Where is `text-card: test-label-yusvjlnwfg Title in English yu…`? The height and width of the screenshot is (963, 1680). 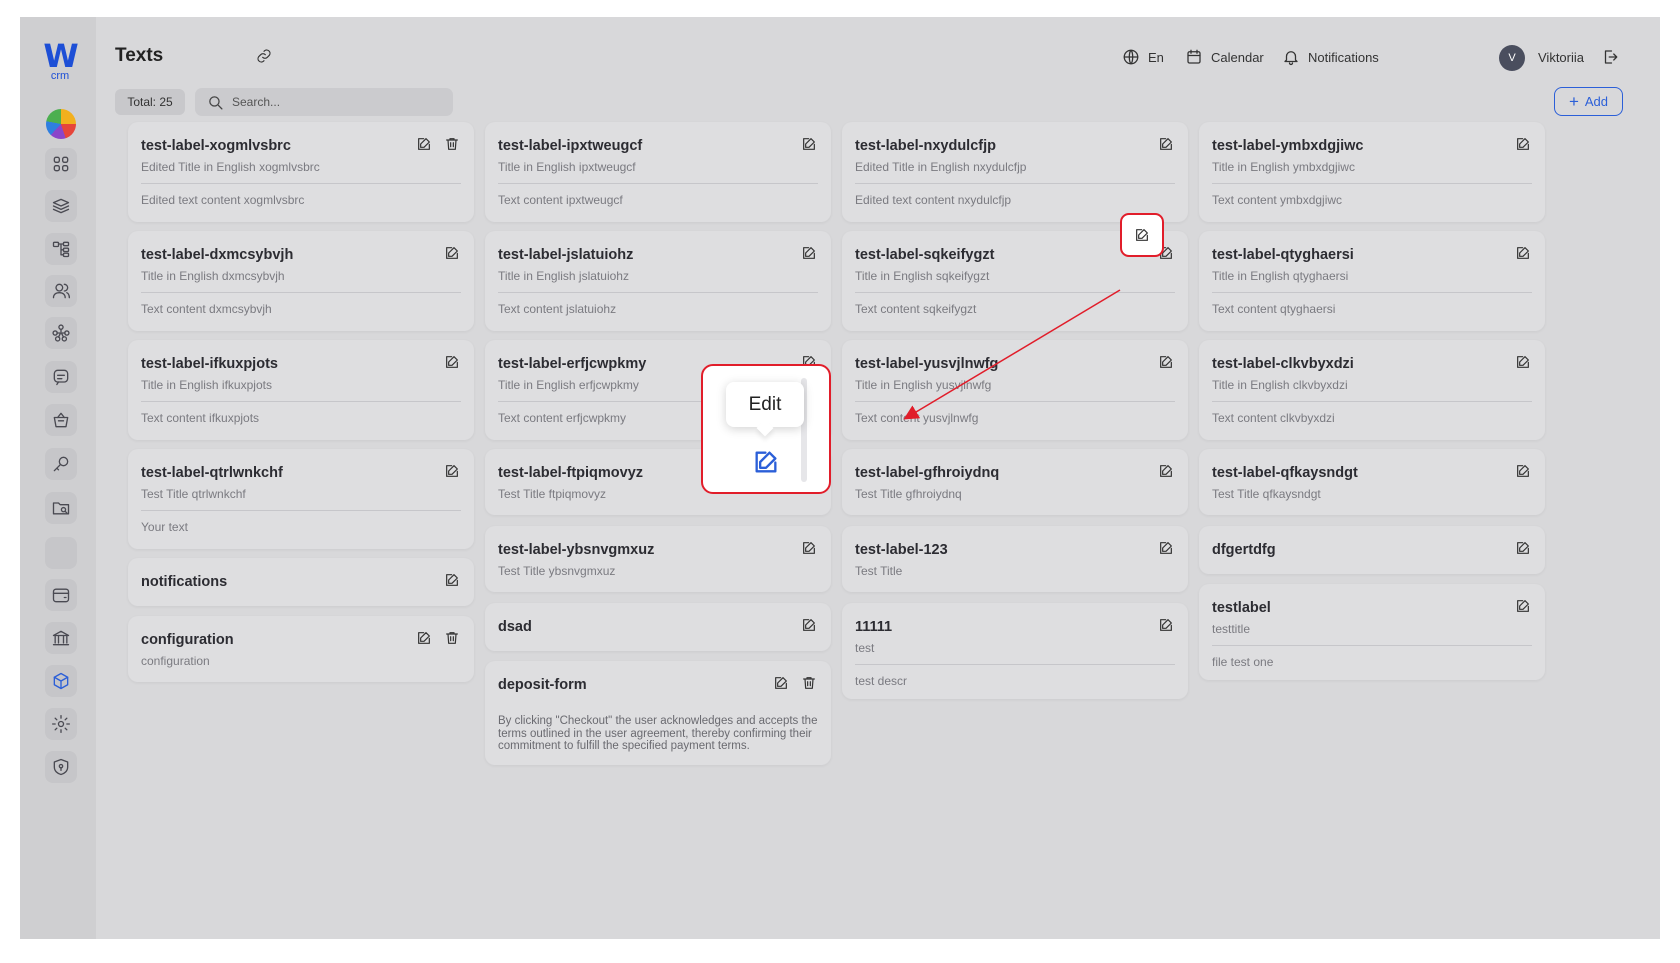
text-card: test-label-yusvjlnwfg Title in English yu… is located at coordinates (1015, 390).